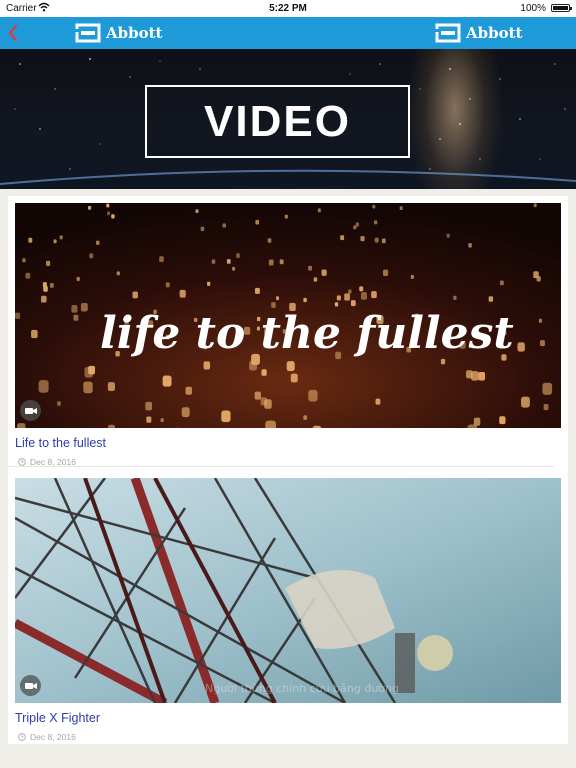 The image size is (576, 768). What do you see at coordinates (288, 8) in the screenshot?
I see `clock-time: 5:22 PM` at bounding box center [288, 8].